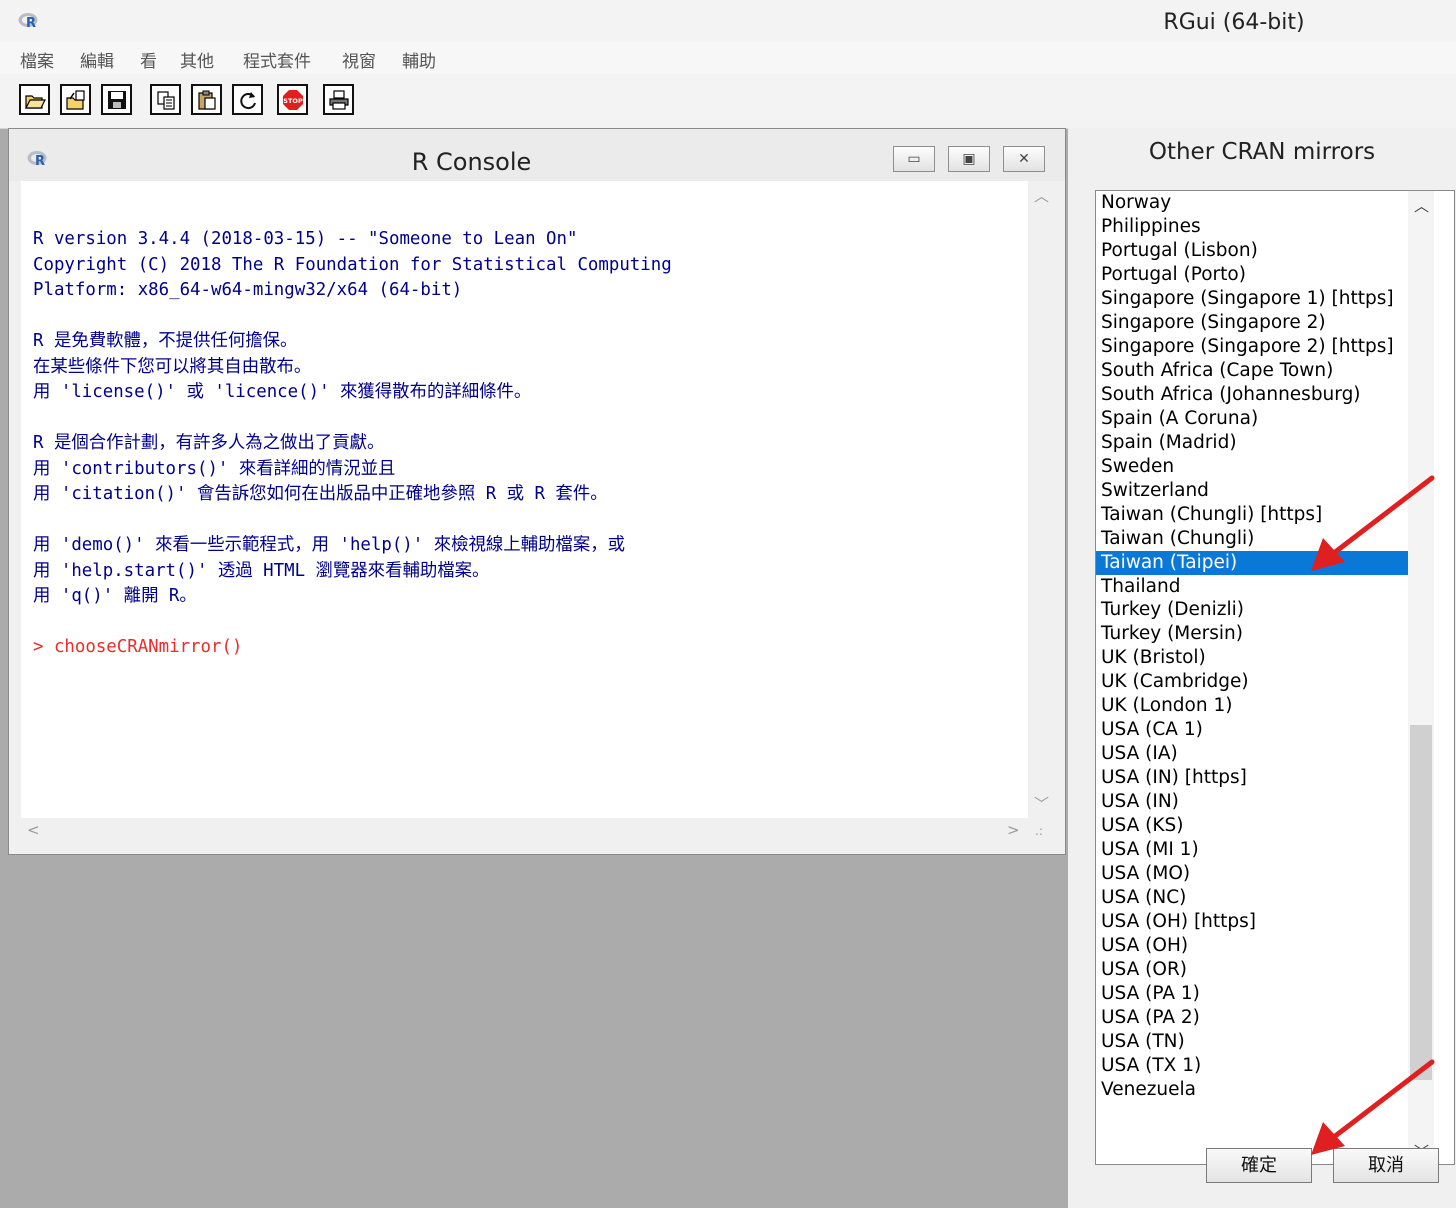  Describe the element at coordinates (1252, 419) in the screenshot. I see `mirror-list-item: Spain (A Coruna)` at that location.